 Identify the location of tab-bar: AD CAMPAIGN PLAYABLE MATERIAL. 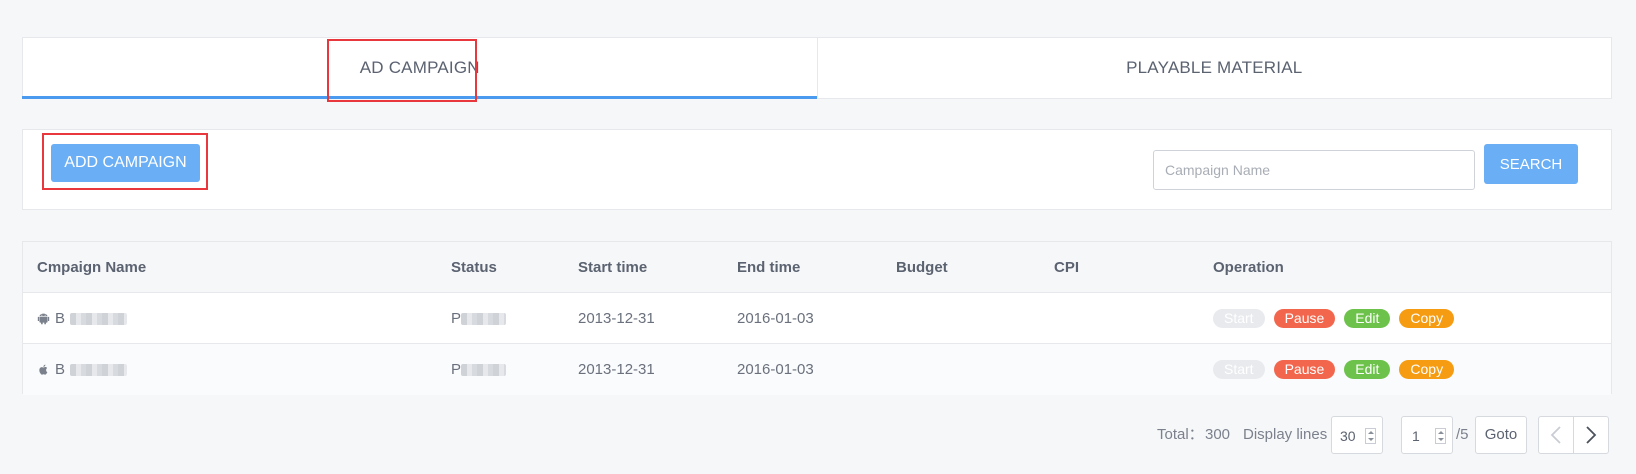
(817, 68).